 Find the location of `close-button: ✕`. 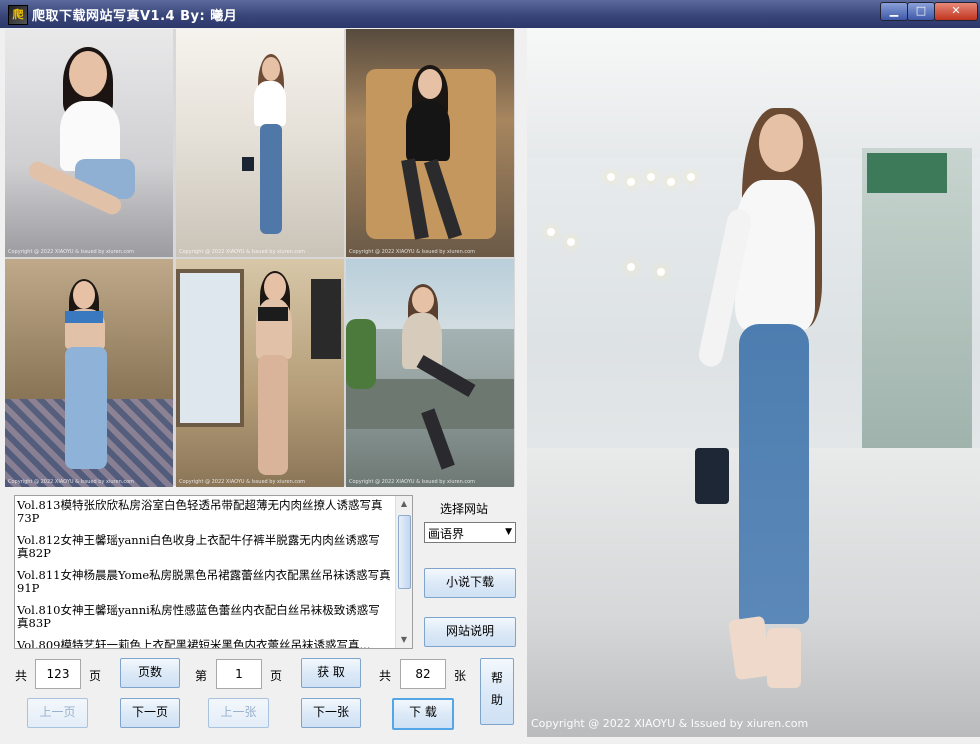

close-button: ✕ is located at coordinates (956, 11).